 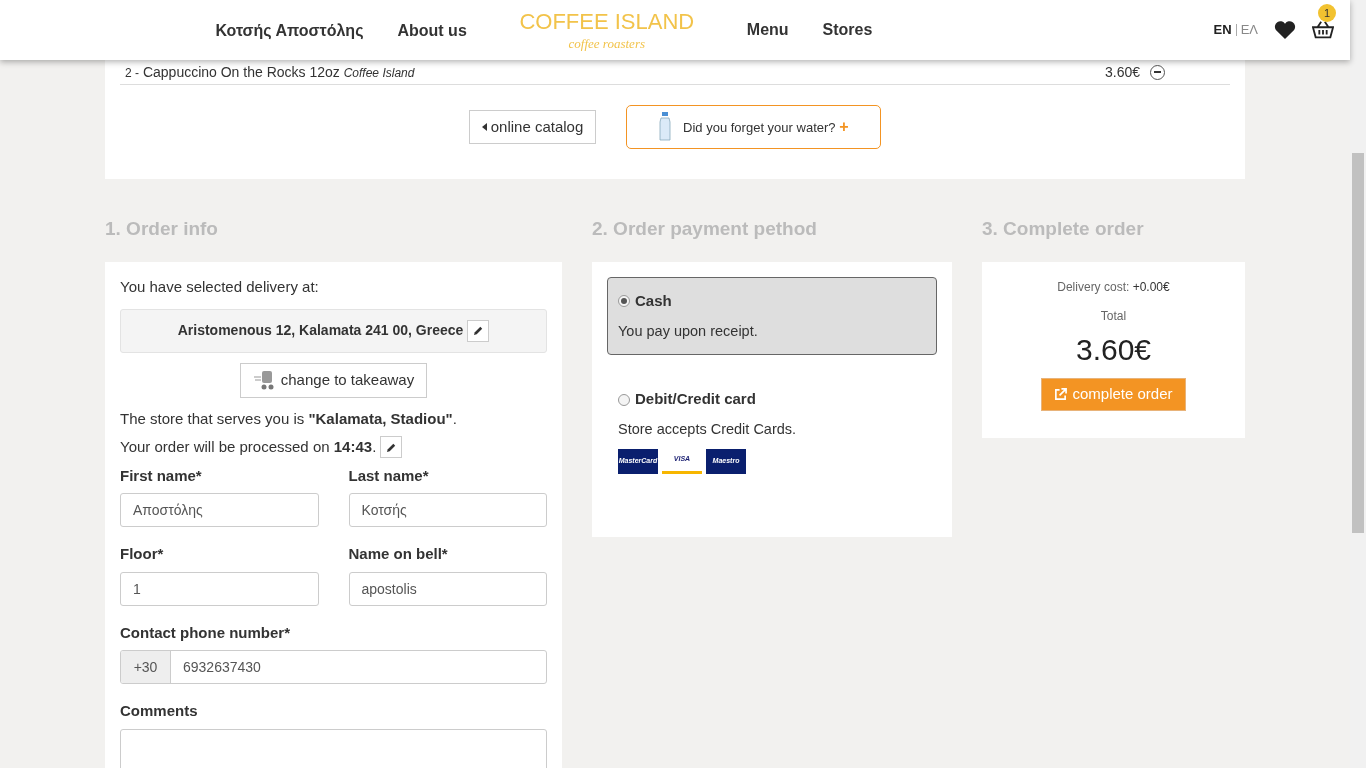 I want to click on field-label: Floor*, so click(x=142, y=554).